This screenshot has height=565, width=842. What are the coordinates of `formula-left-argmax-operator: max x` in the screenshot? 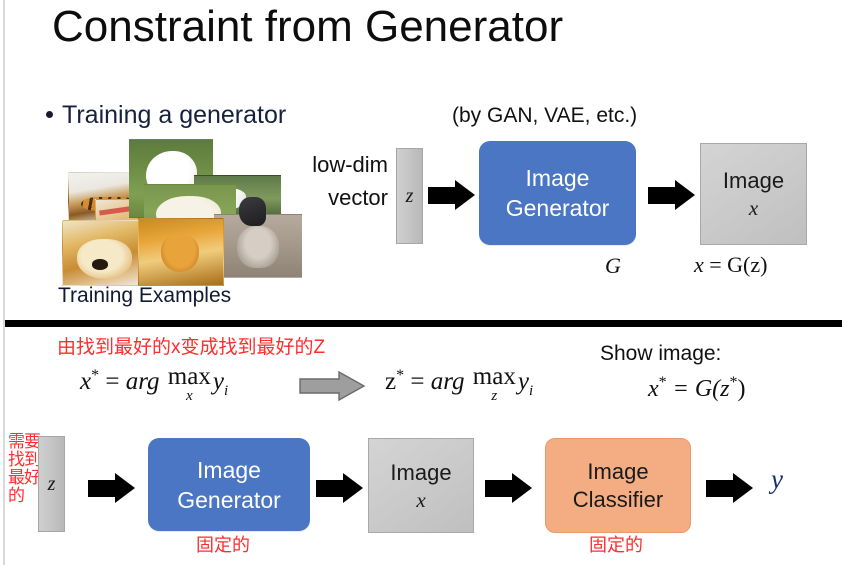 It's located at (189, 383).